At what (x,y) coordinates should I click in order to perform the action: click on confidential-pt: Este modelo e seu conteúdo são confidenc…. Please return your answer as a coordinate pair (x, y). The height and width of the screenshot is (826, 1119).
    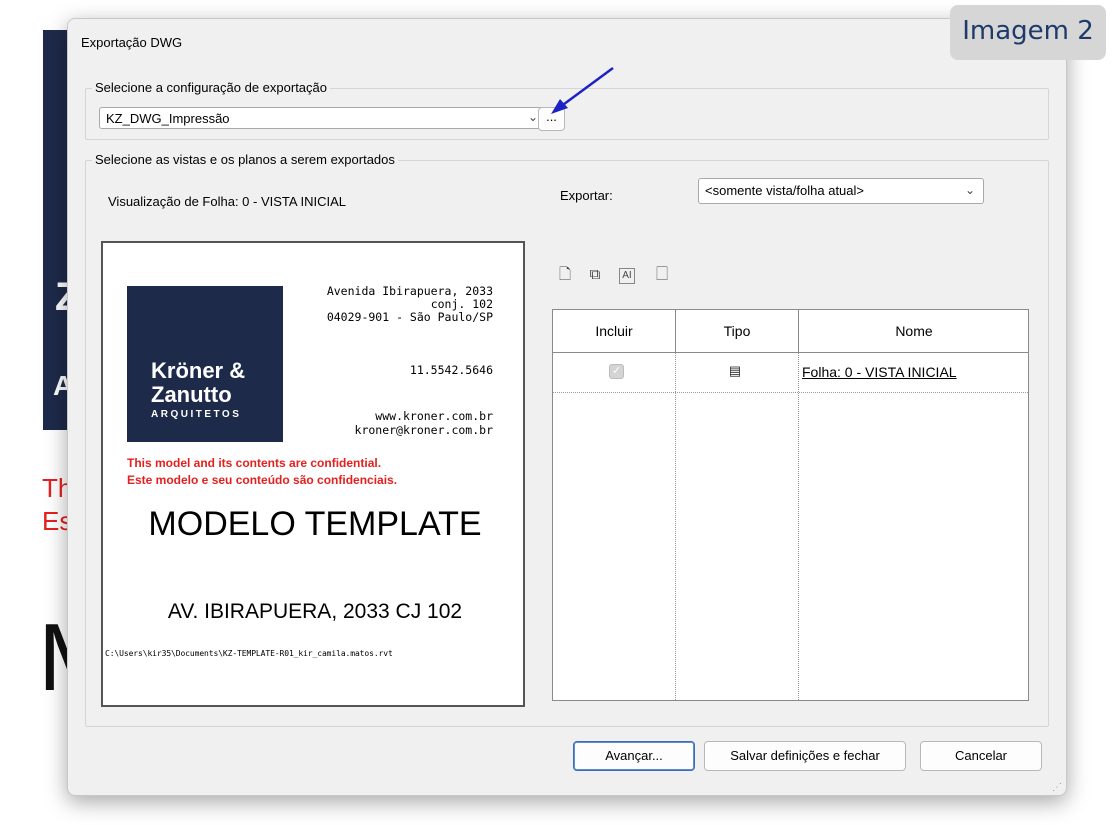
    Looking at the image, I should click on (262, 480).